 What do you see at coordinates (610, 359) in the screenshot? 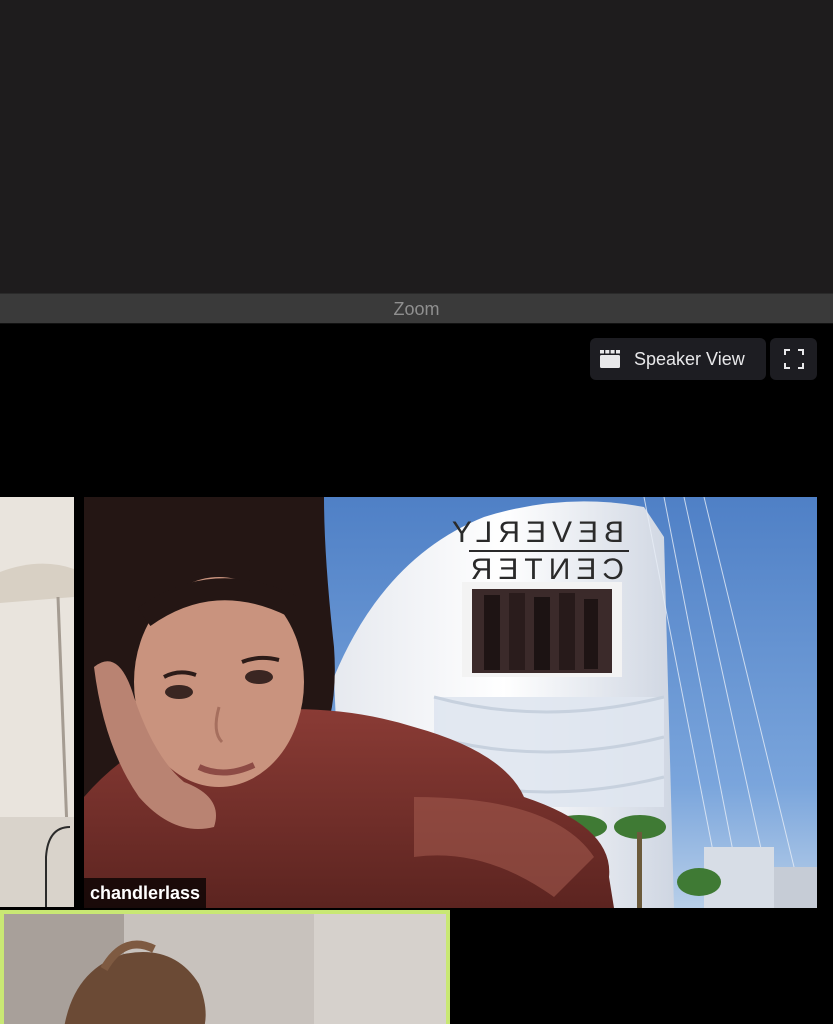
I see `grid-icon` at bounding box center [610, 359].